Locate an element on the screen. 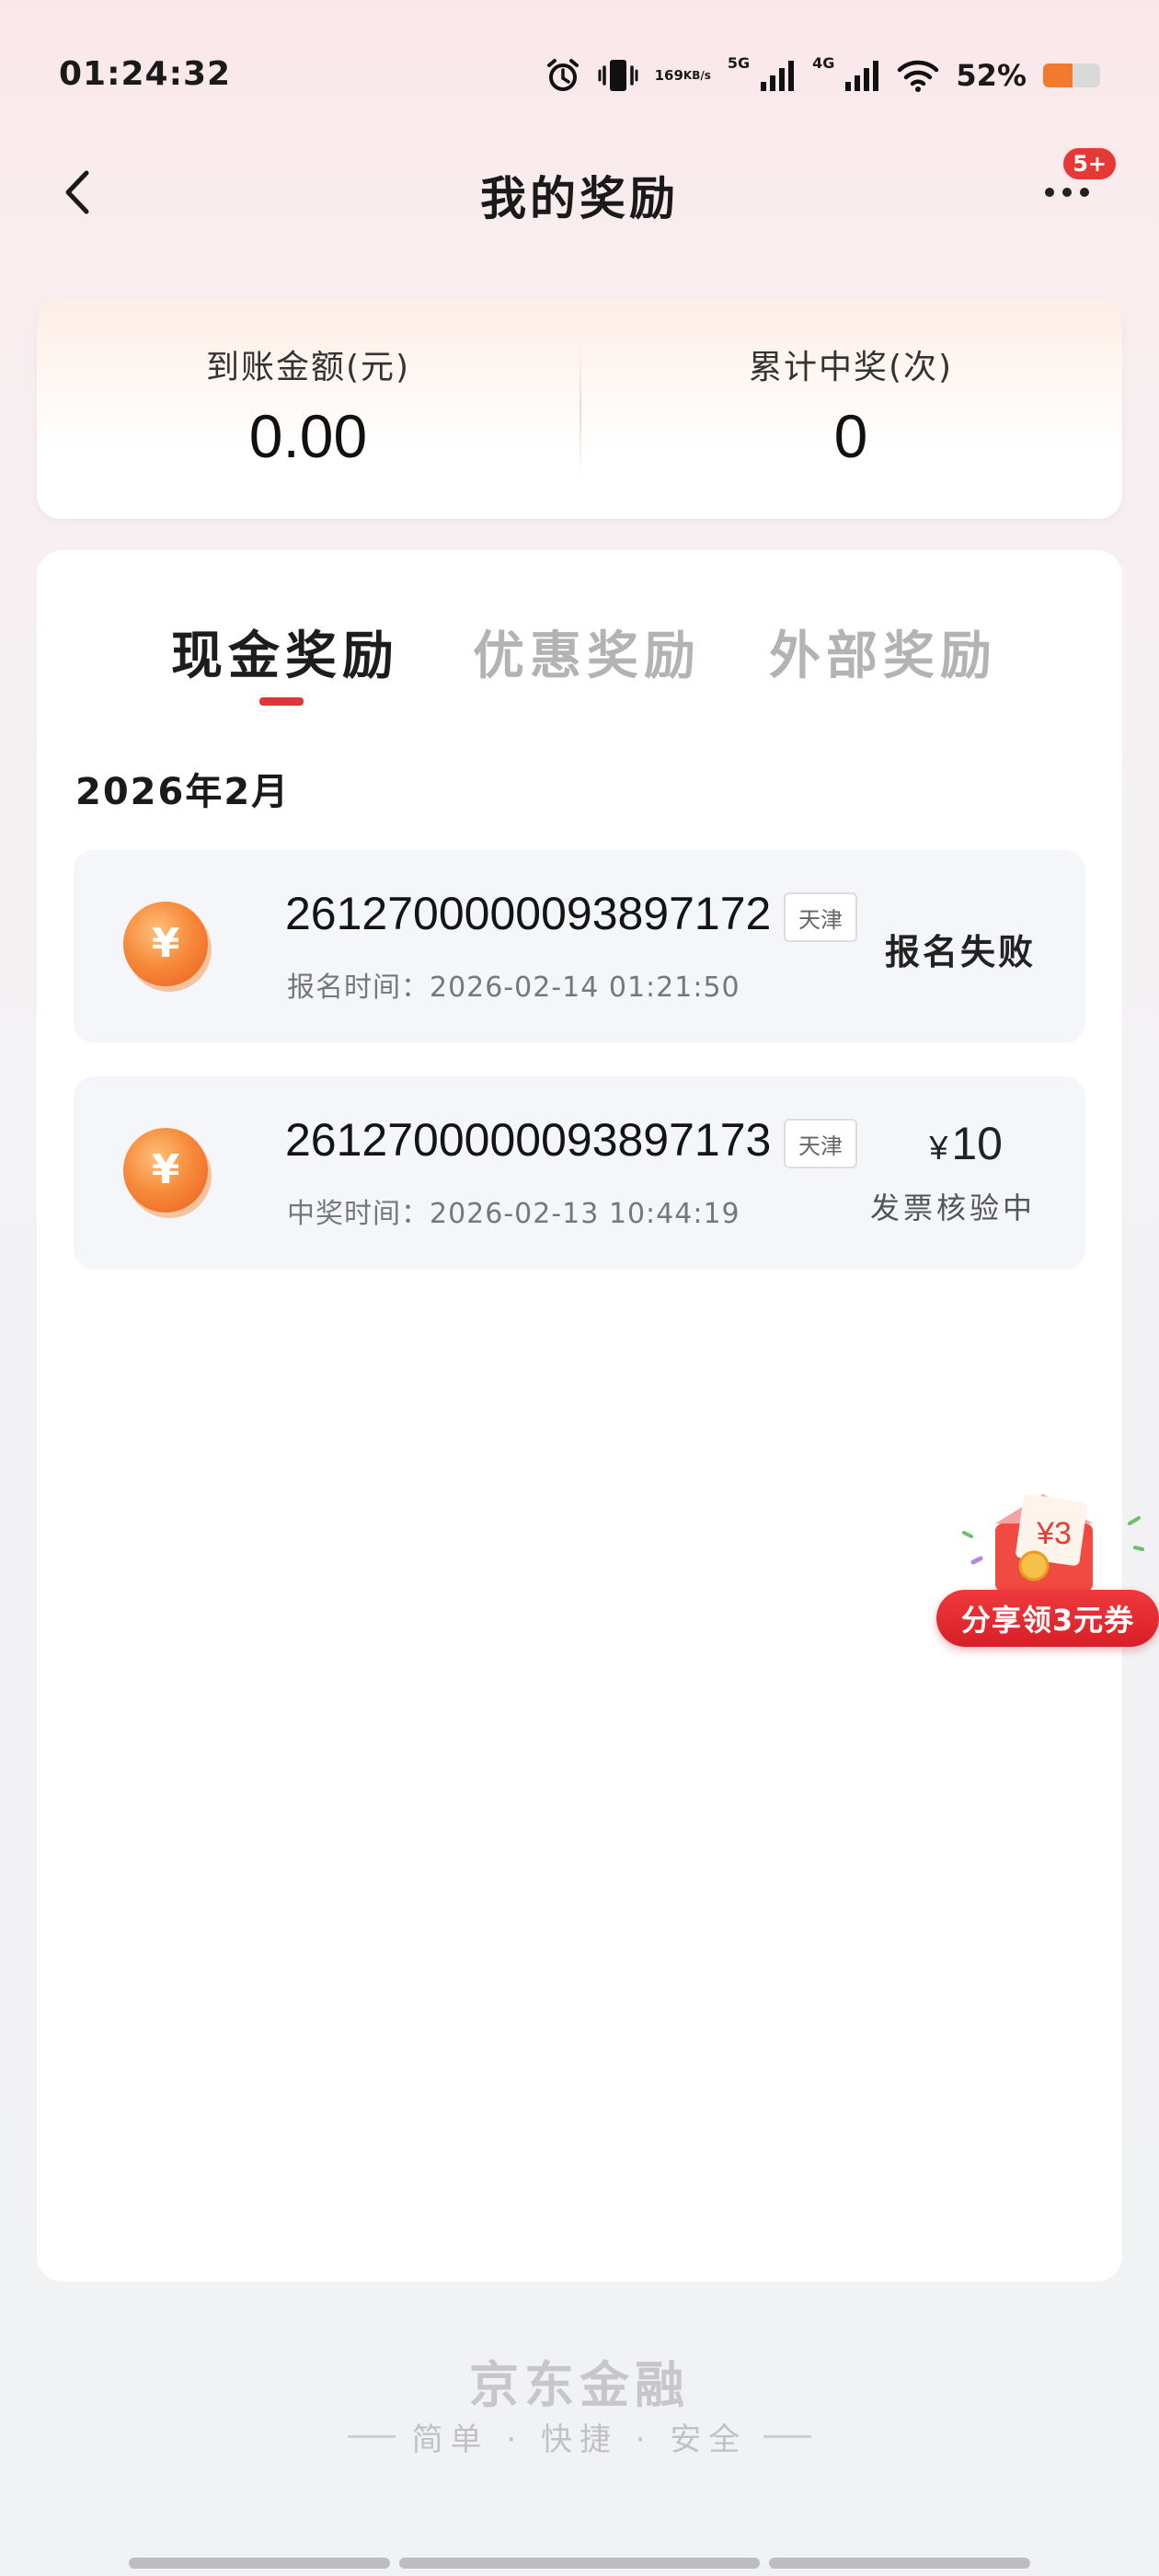 Image resolution: width=1159 pixels, height=2576 pixels. battery-icon is located at coordinates (1071, 75).